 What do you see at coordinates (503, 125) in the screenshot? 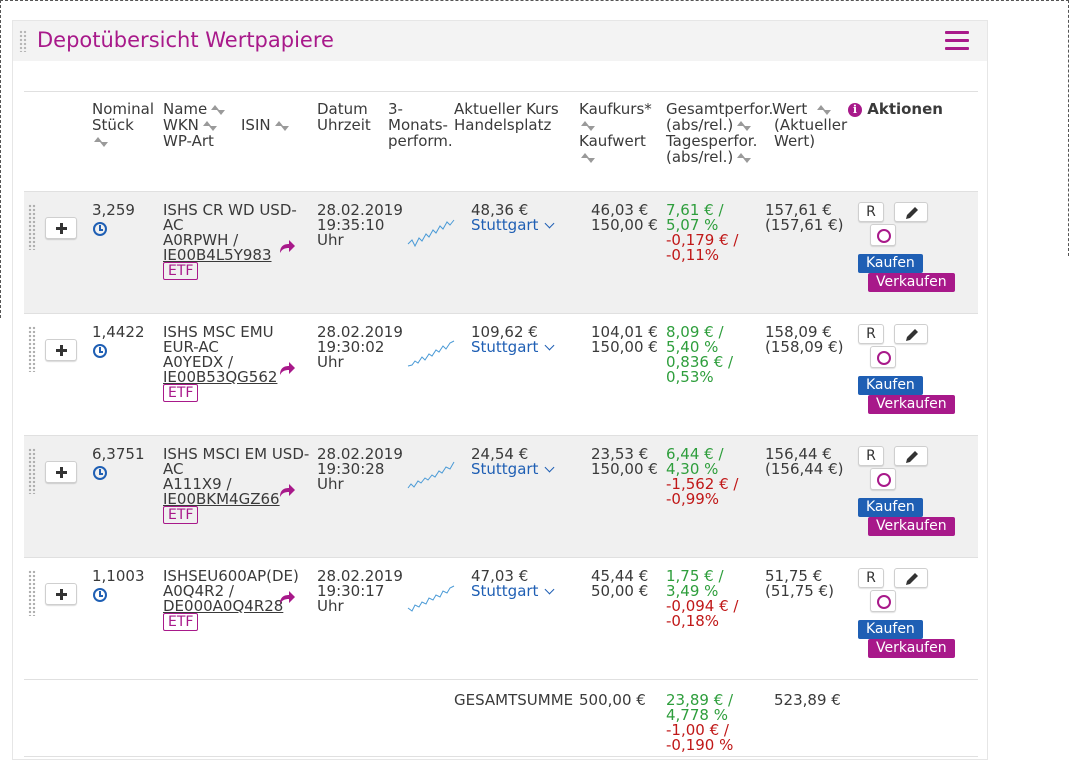
I see `header-label: Handelsplatz` at bounding box center [503, 125].